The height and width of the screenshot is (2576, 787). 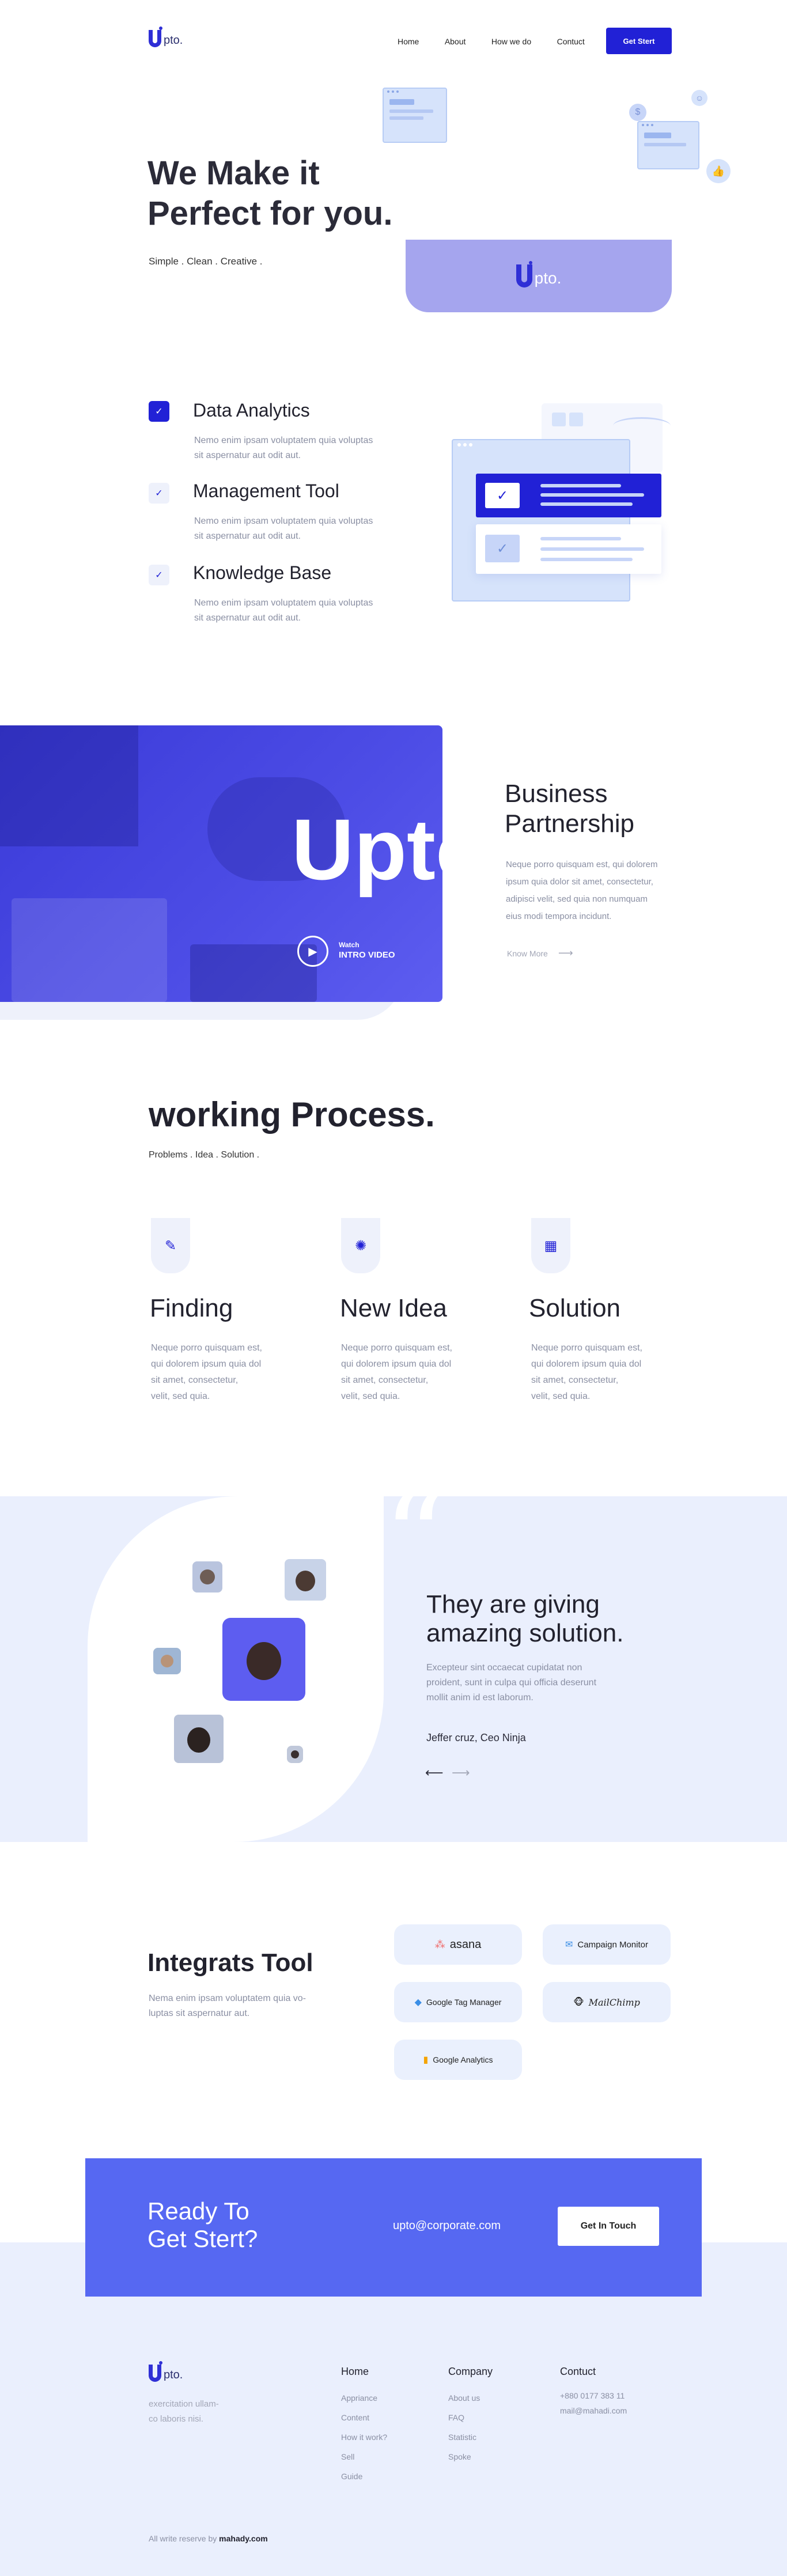 I want to click on footer-link: FAQ, so click(x=470, y=2417).